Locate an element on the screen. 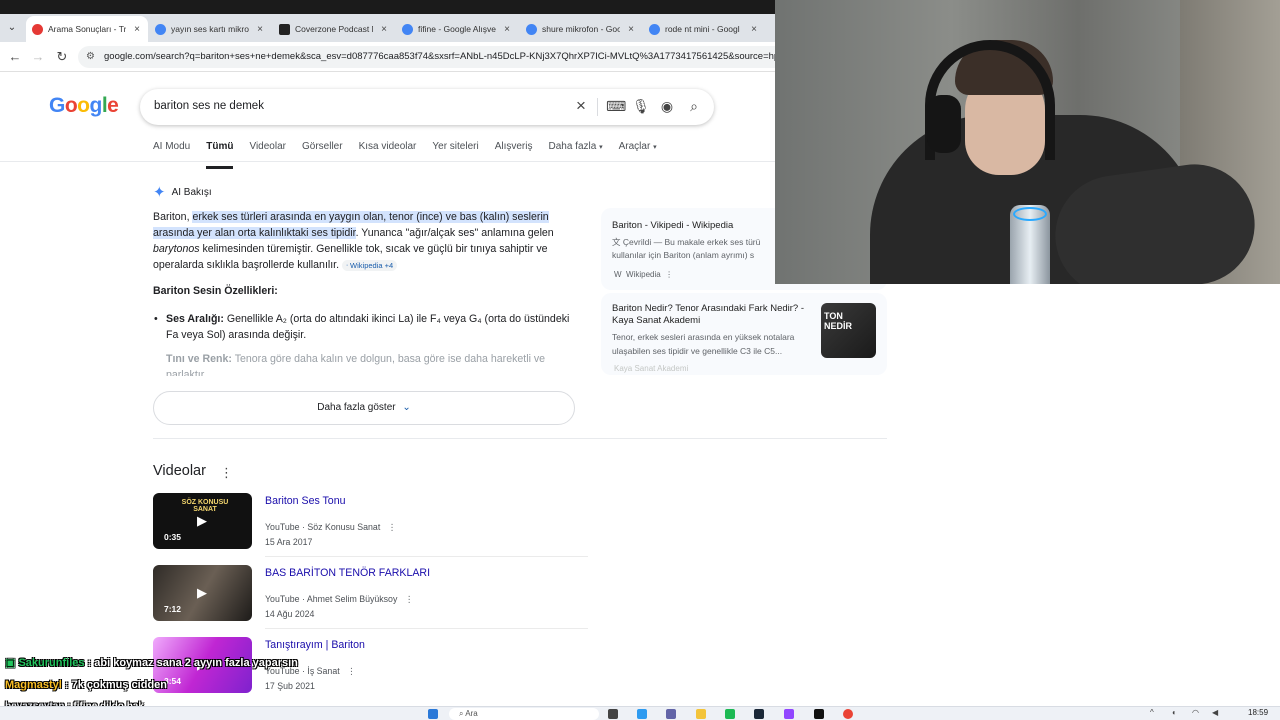  search-icon: ⌕ is located at coordinates (694, 106).